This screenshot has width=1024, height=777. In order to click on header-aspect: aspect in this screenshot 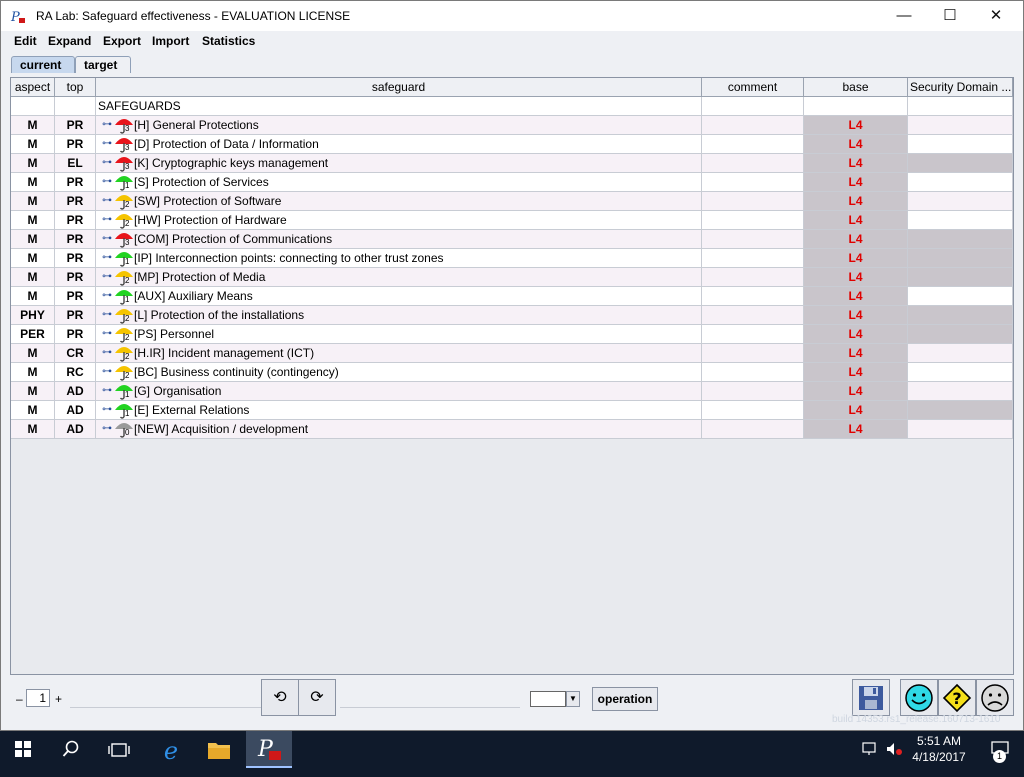, I will do `click(33, 87)`.